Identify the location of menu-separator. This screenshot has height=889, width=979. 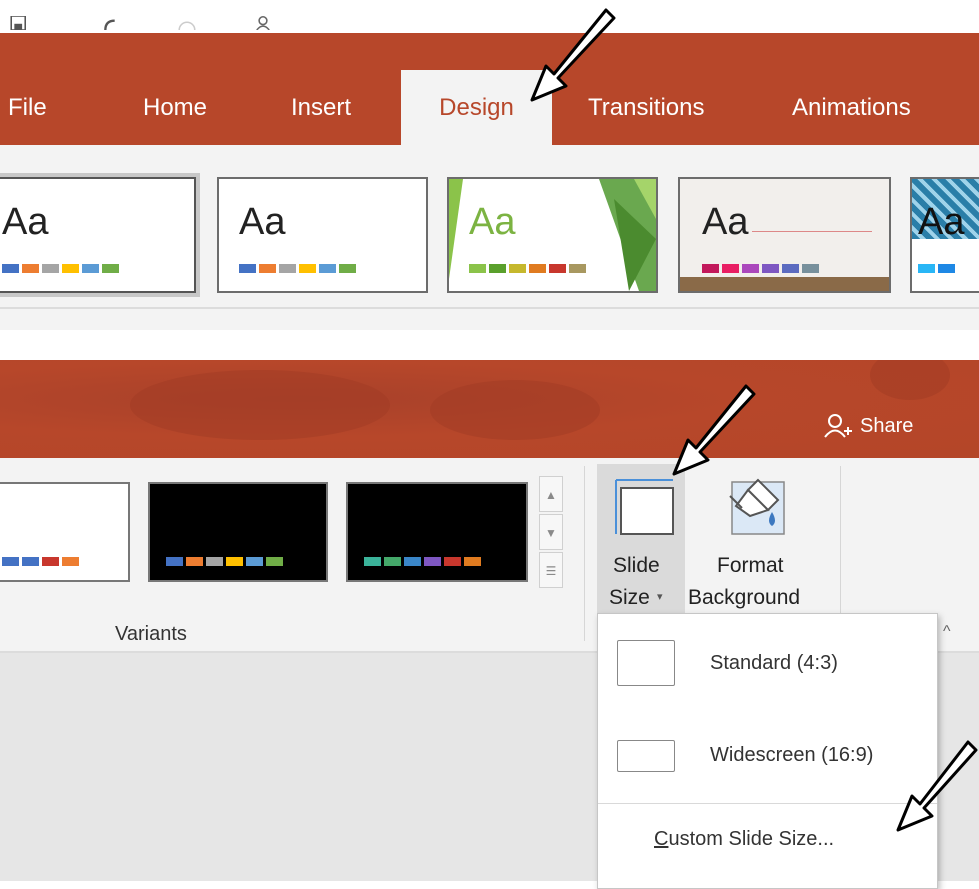
(767, 803).